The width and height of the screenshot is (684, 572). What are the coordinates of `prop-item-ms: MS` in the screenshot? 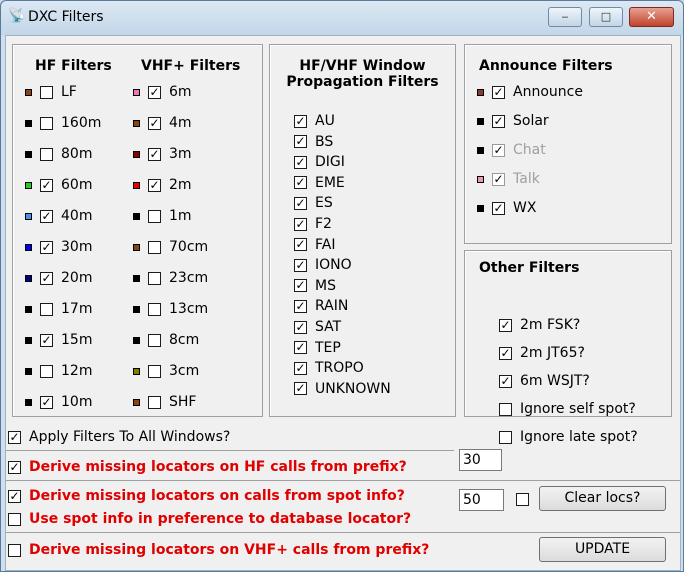 It's located at (315, 286).